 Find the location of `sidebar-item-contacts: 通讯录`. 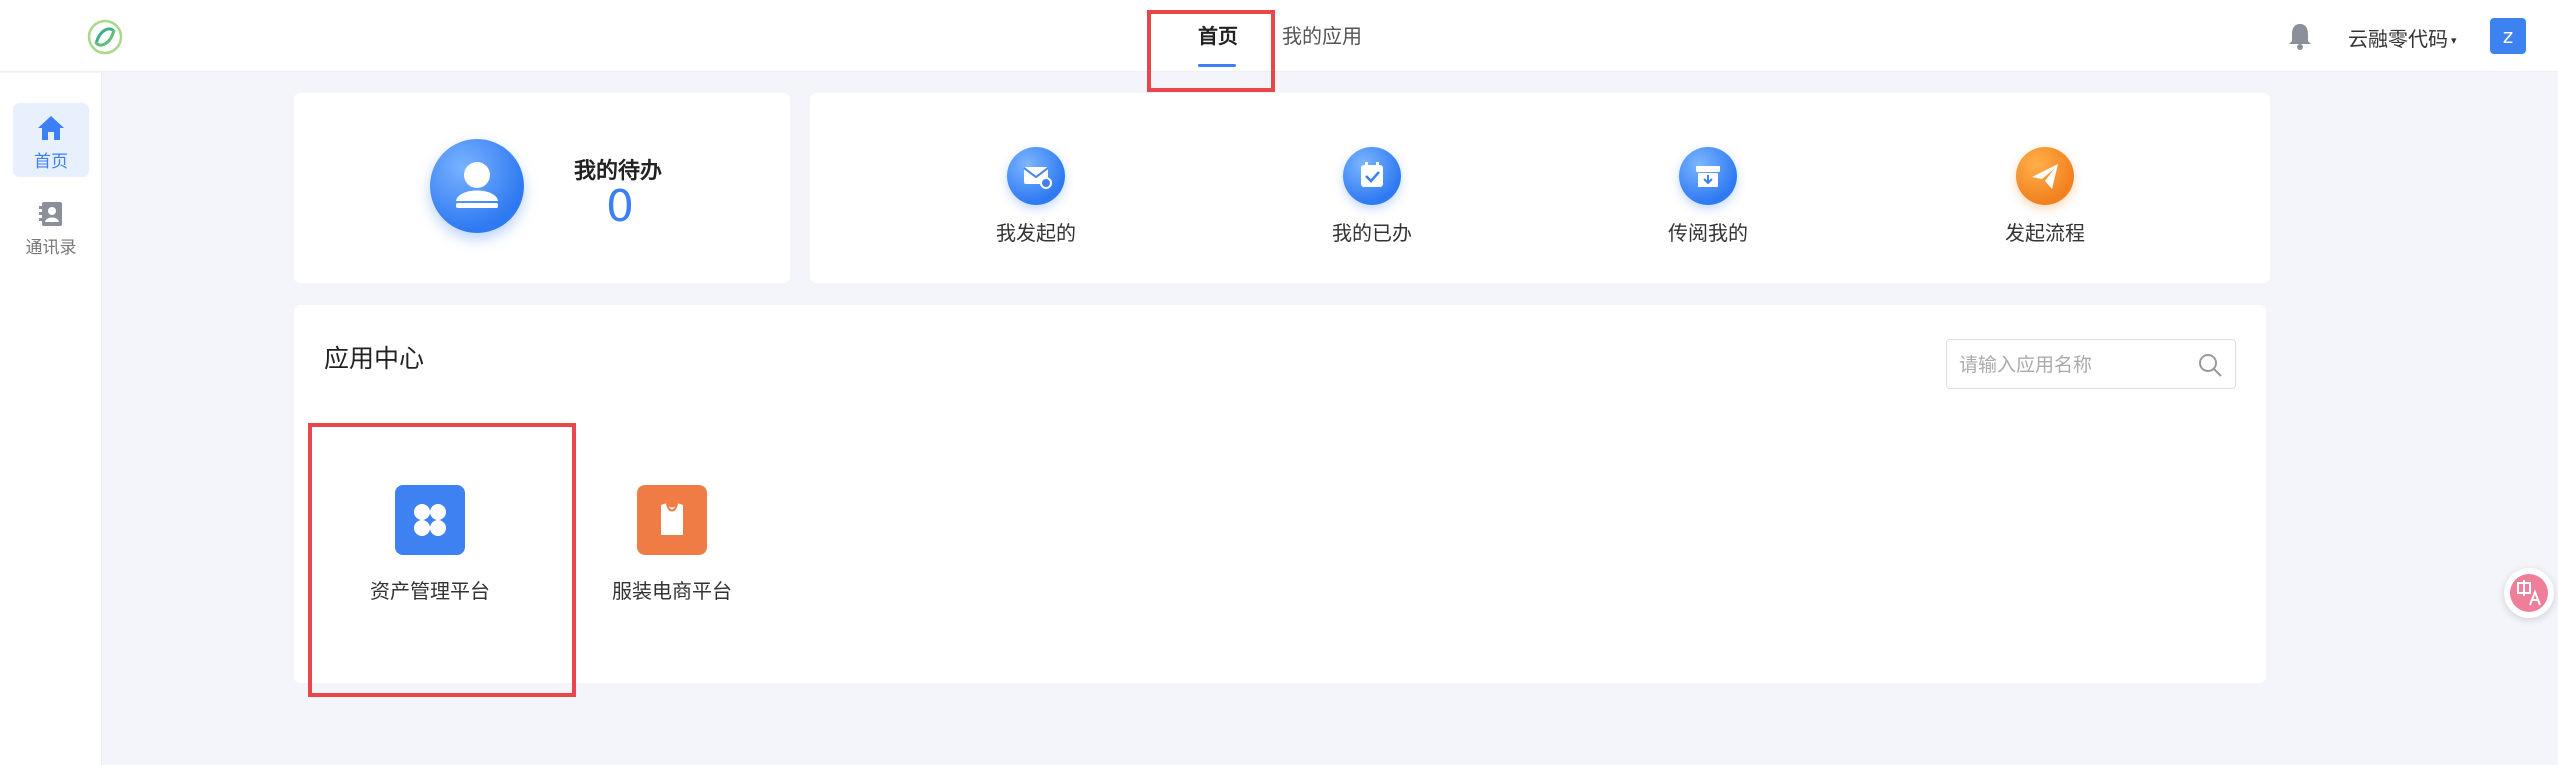

sidebar-item-contacts: 通讯录 is located at coordinates (51, 226).